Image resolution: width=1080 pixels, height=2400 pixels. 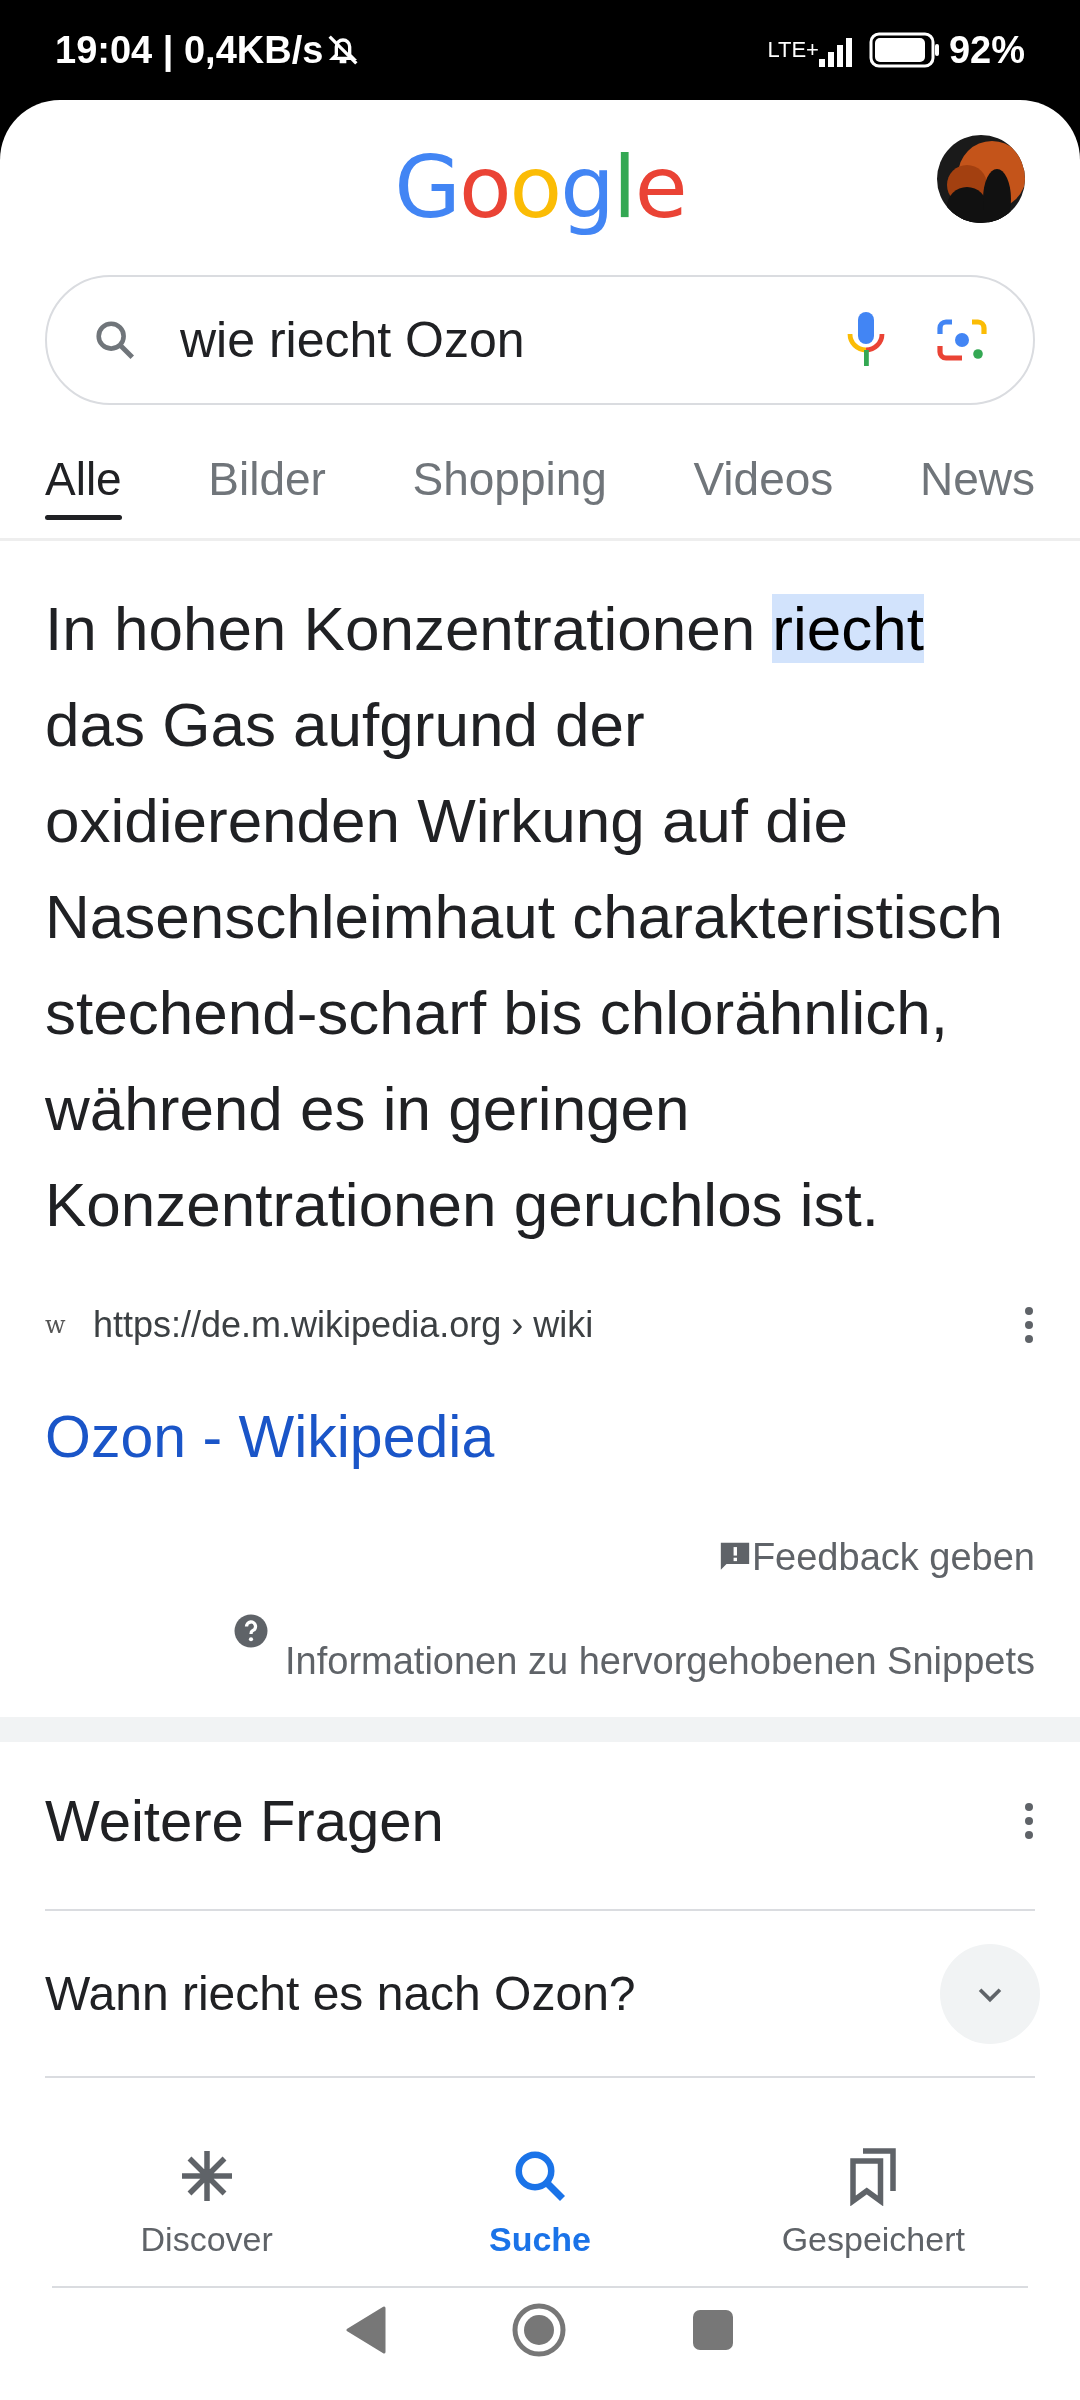 What do you see at coordinates (499, 340) in the screenshot?
I see `search-field: wie riecht Ozon` at bounding box center [499, 340].